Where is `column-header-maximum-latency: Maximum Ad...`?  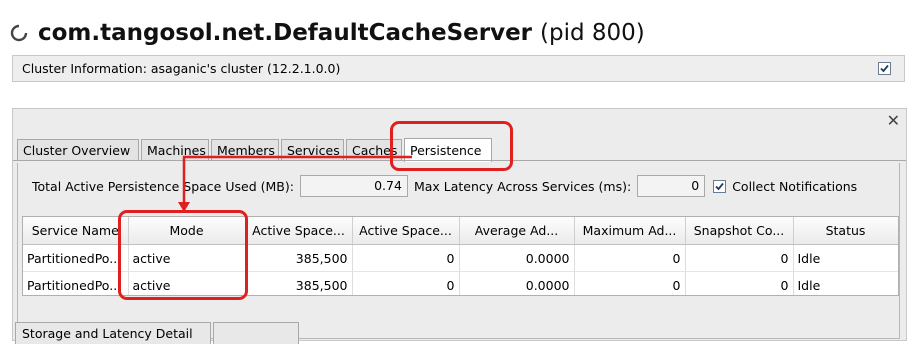 column-header-maximum-latency: Maximum Ad... is located at coordinates (630, 231).